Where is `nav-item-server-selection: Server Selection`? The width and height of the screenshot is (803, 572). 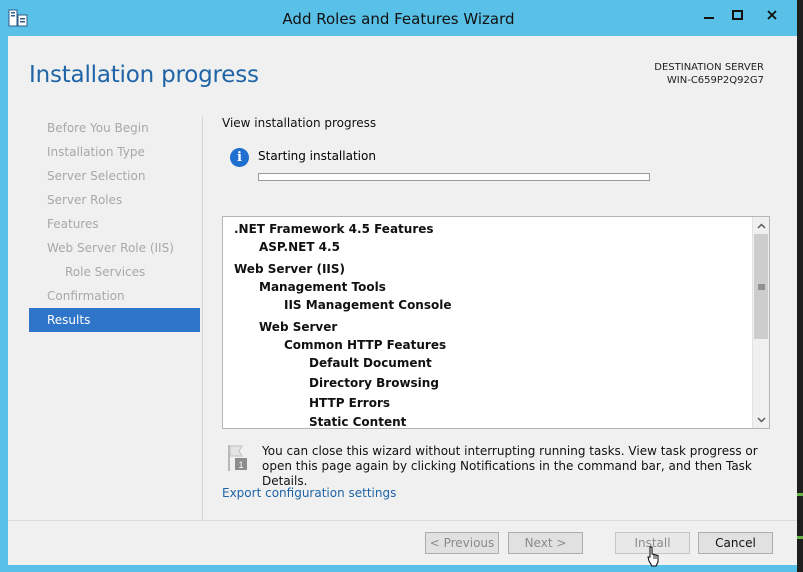 nav-item-server-selection: Server Selection is located at coordinates (96, 176).